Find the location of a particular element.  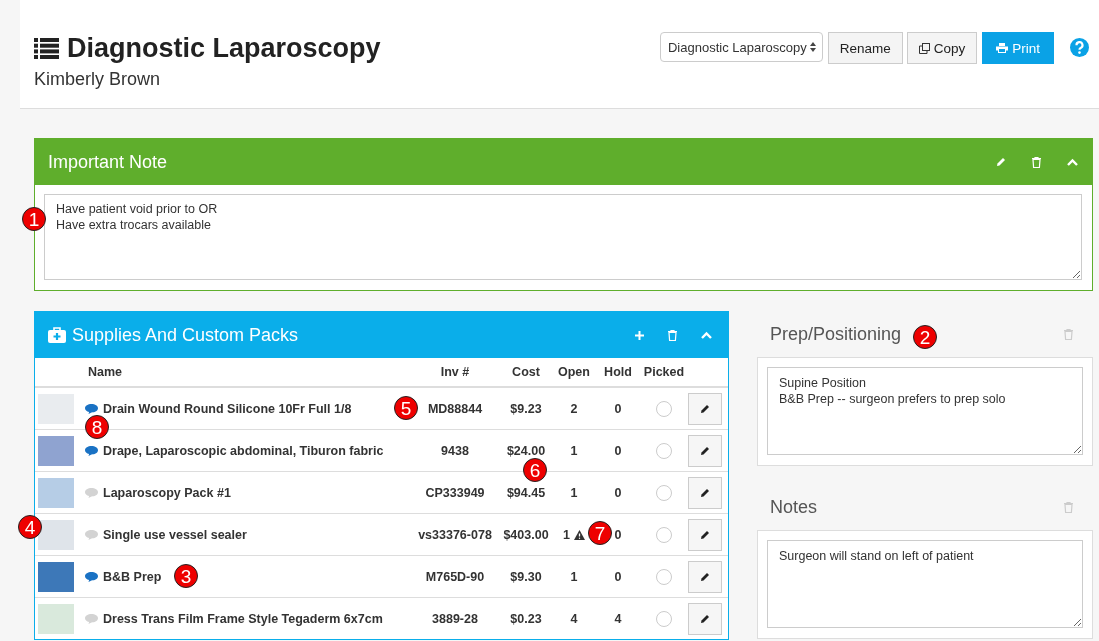

procedure-select: Diagnostic Laparoscopy is located at coordinates (741, 47).